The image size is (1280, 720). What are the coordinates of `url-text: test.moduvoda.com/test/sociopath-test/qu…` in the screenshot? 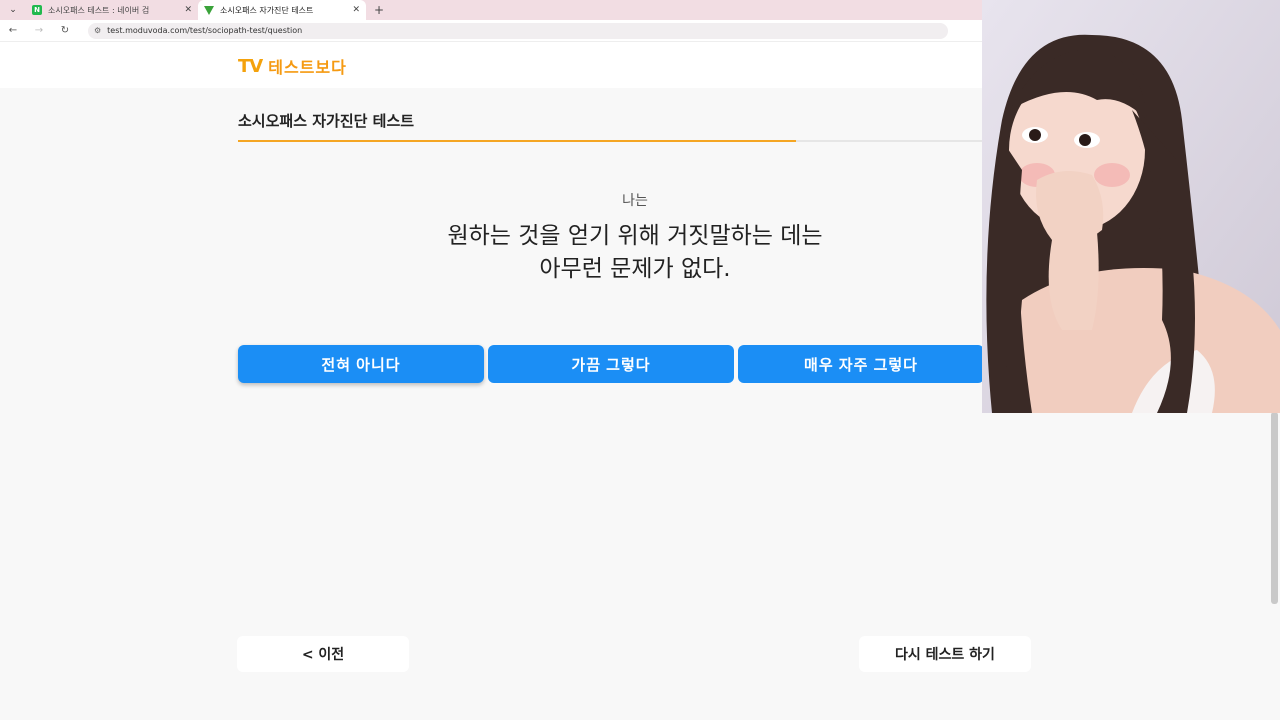 It's located at (205, 30).